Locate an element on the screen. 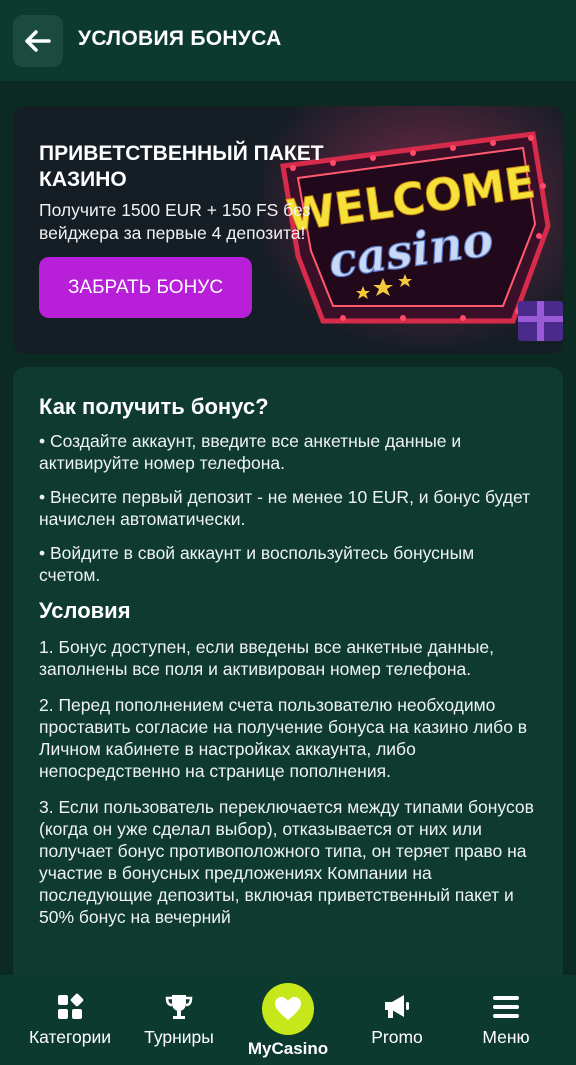 The width and height of the screenshot is (576, 1065). claim-bonus-button: ЗАБРАТЬ БОНУС is located at coordinates (145, 287).